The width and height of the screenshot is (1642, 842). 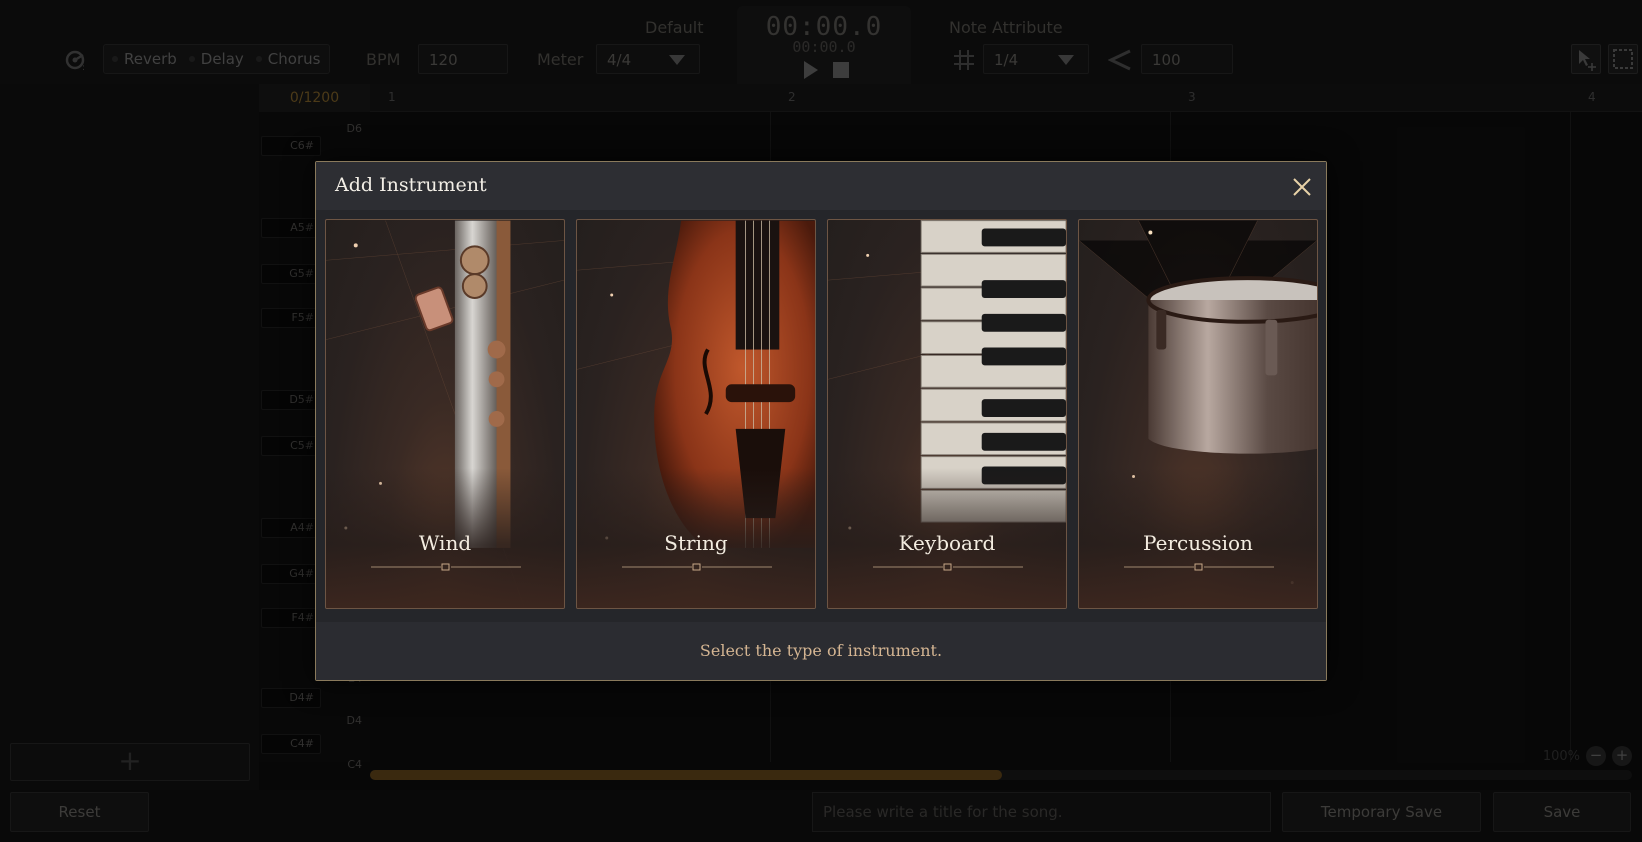 I want to click on instrument-card-keyboard: Keyboard, so click(x=947, y=414).